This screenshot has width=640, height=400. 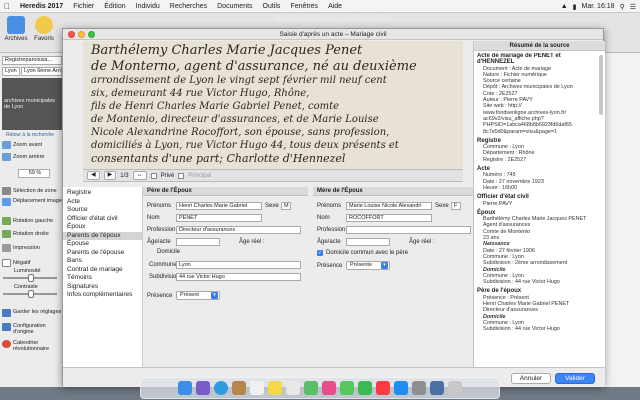 What do you see at coordinates (102, 219) in the screenshot?
I see `tab-officier: Officier d'état civil` at bounding box center [102, 219].